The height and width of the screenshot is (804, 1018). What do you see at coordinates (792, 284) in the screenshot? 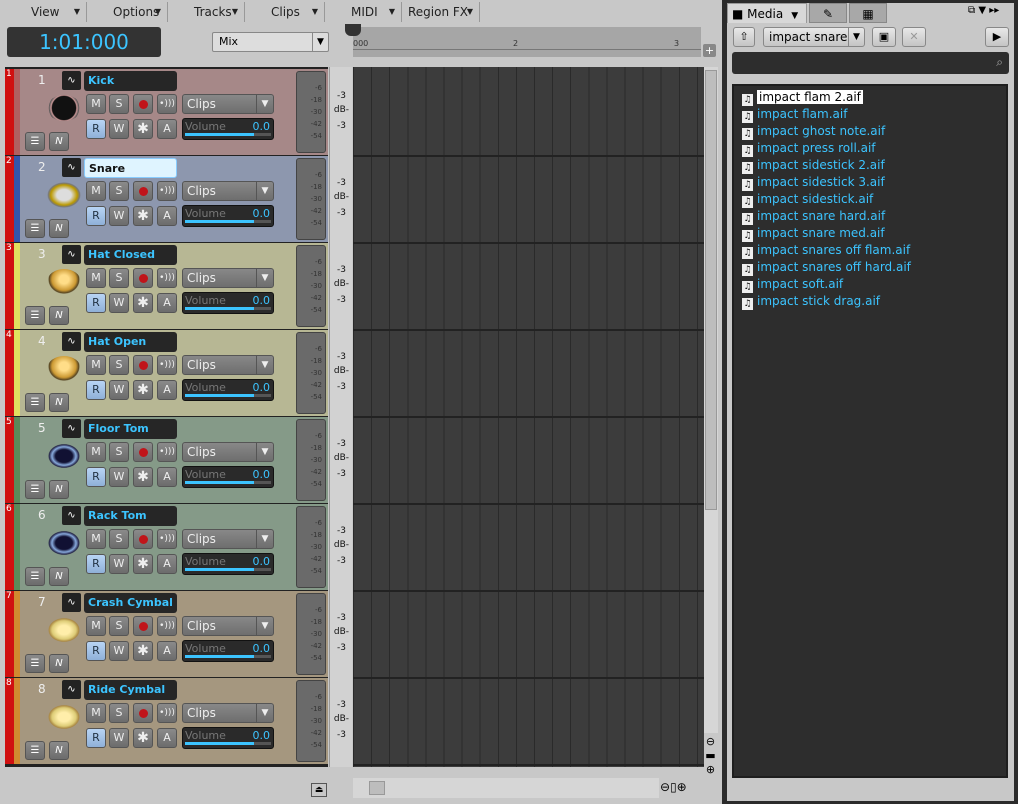
I see `file-item: ♫ impact soft.aif` at bounding box center [792, 284].